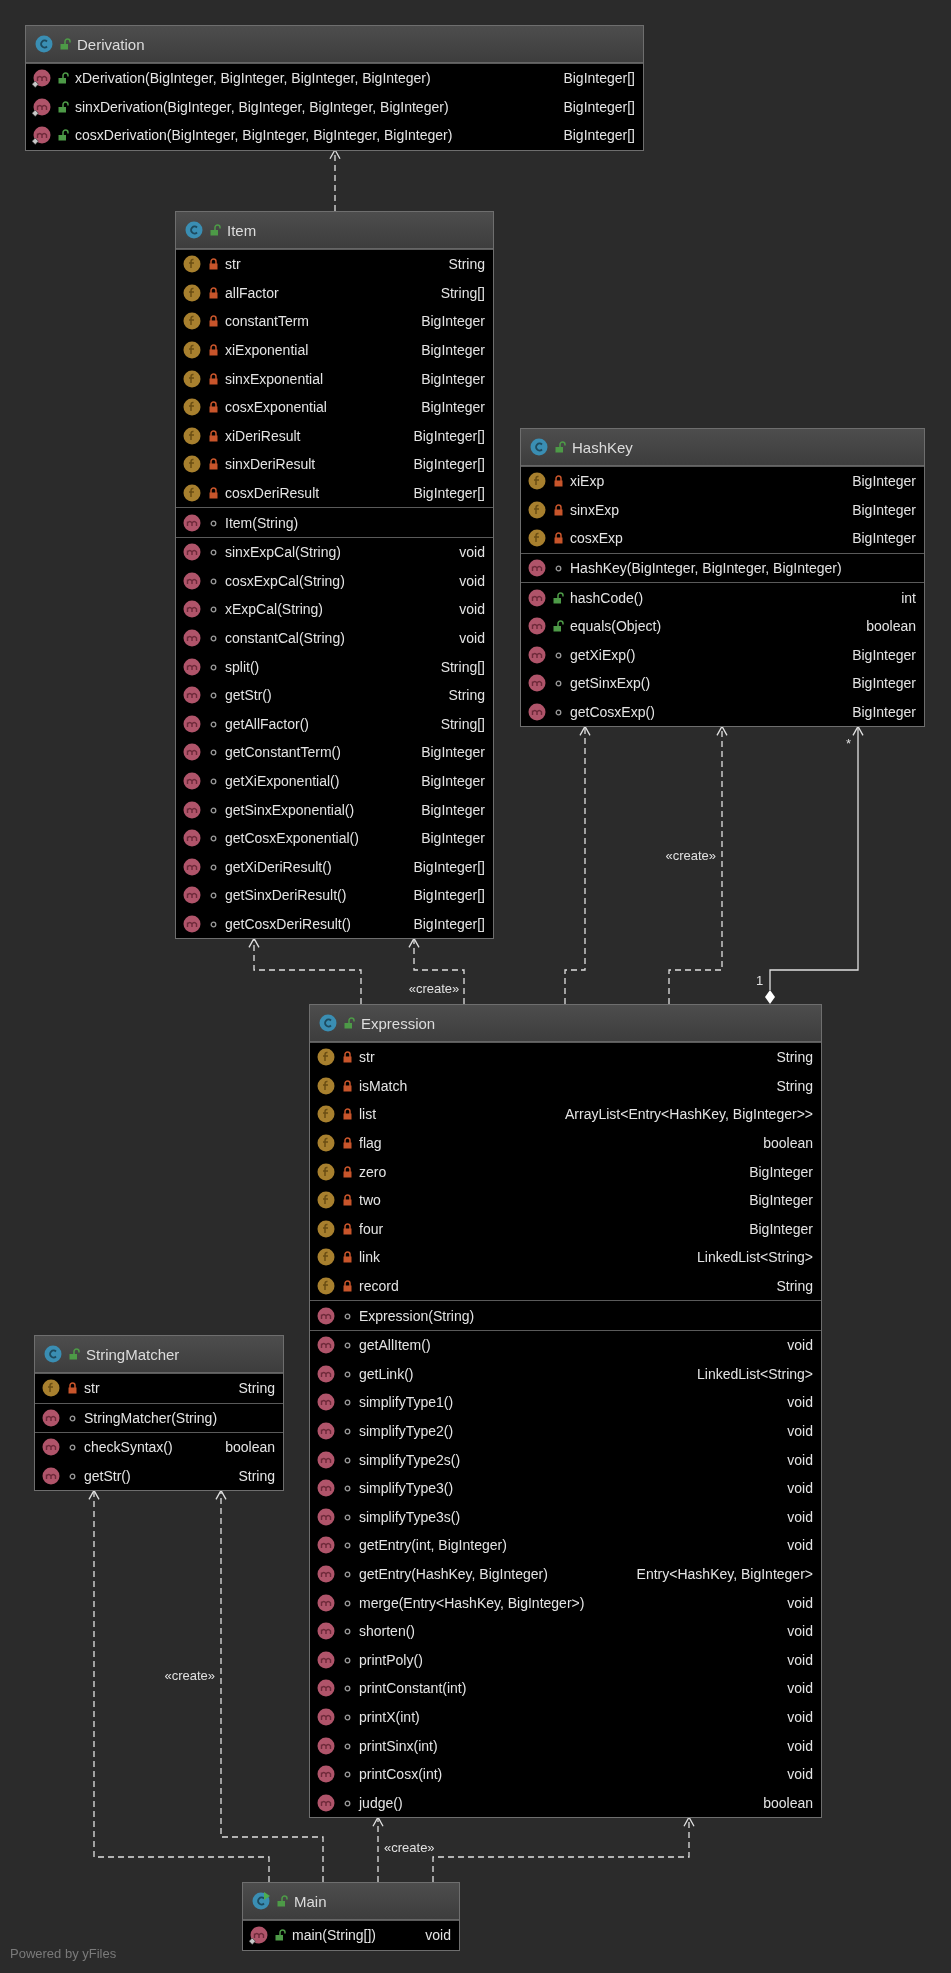  I want to click on member-name: StringMatcher(String), so click(151, 1417).